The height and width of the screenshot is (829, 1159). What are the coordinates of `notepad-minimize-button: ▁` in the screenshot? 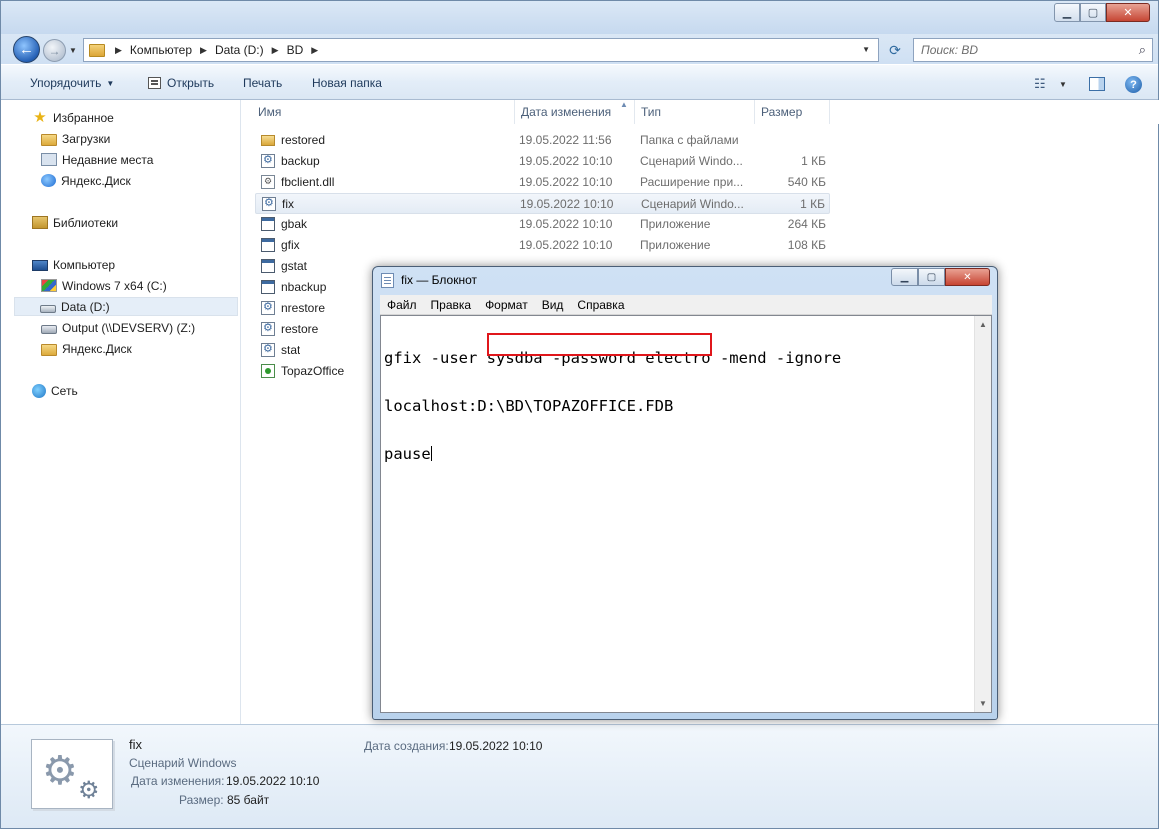 It's located at (904, 277).